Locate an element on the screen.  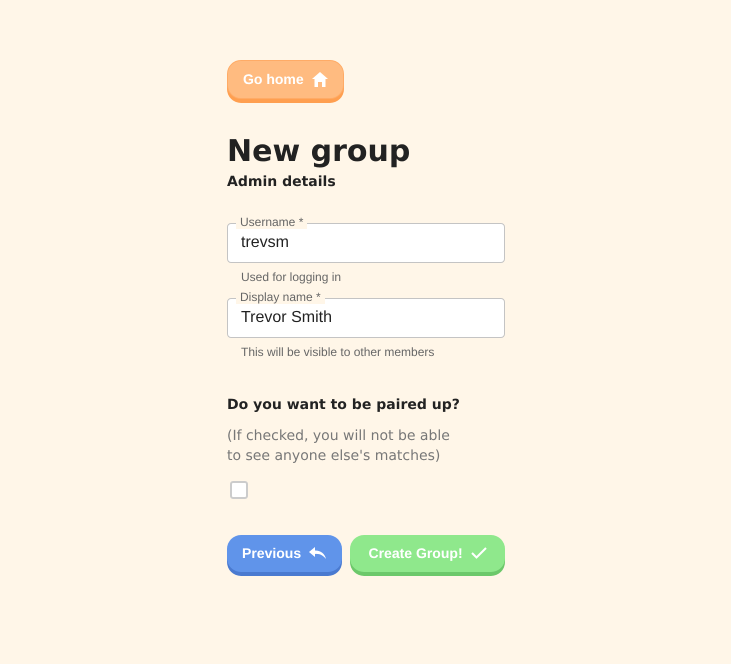
field-label: Display name * is located at coordinates (280, 297).